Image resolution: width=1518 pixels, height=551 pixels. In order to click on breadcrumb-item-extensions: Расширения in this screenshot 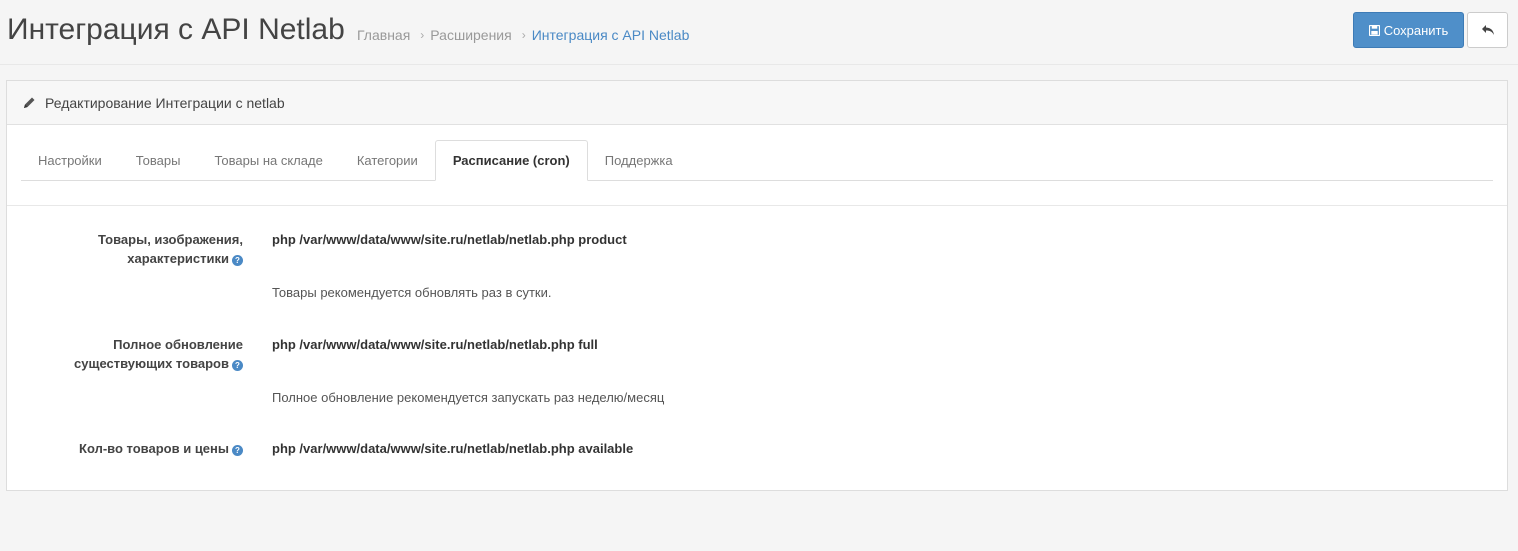, I will do `click(470, 35)`.